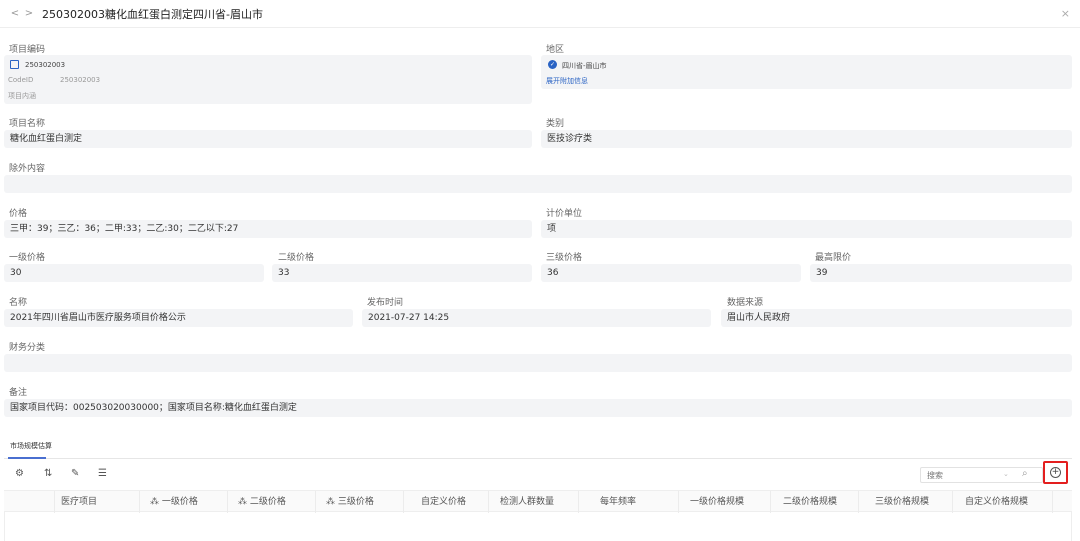  I want to click on connotation-label: 项目内涵, so click(22, 96).